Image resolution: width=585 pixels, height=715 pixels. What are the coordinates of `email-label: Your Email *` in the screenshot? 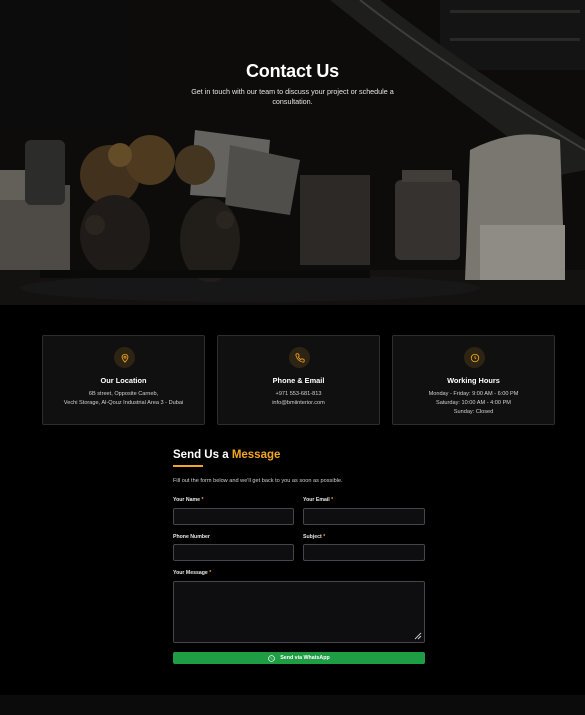 It's located at (318, 500).